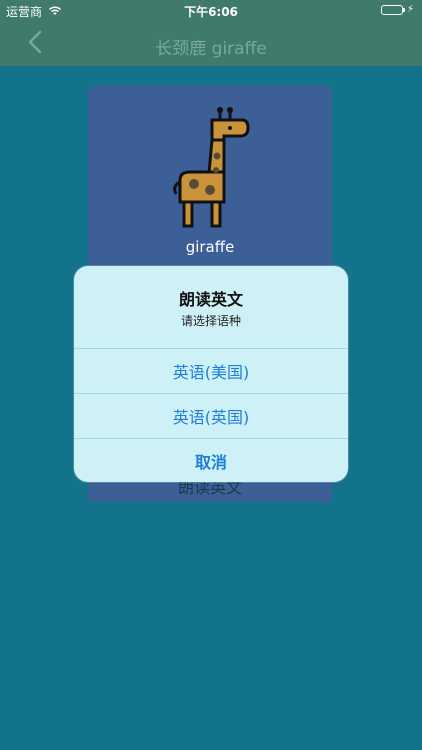  I want to click on status-bar: 运营商 下午6:06 ⚡, so click(211, 11).